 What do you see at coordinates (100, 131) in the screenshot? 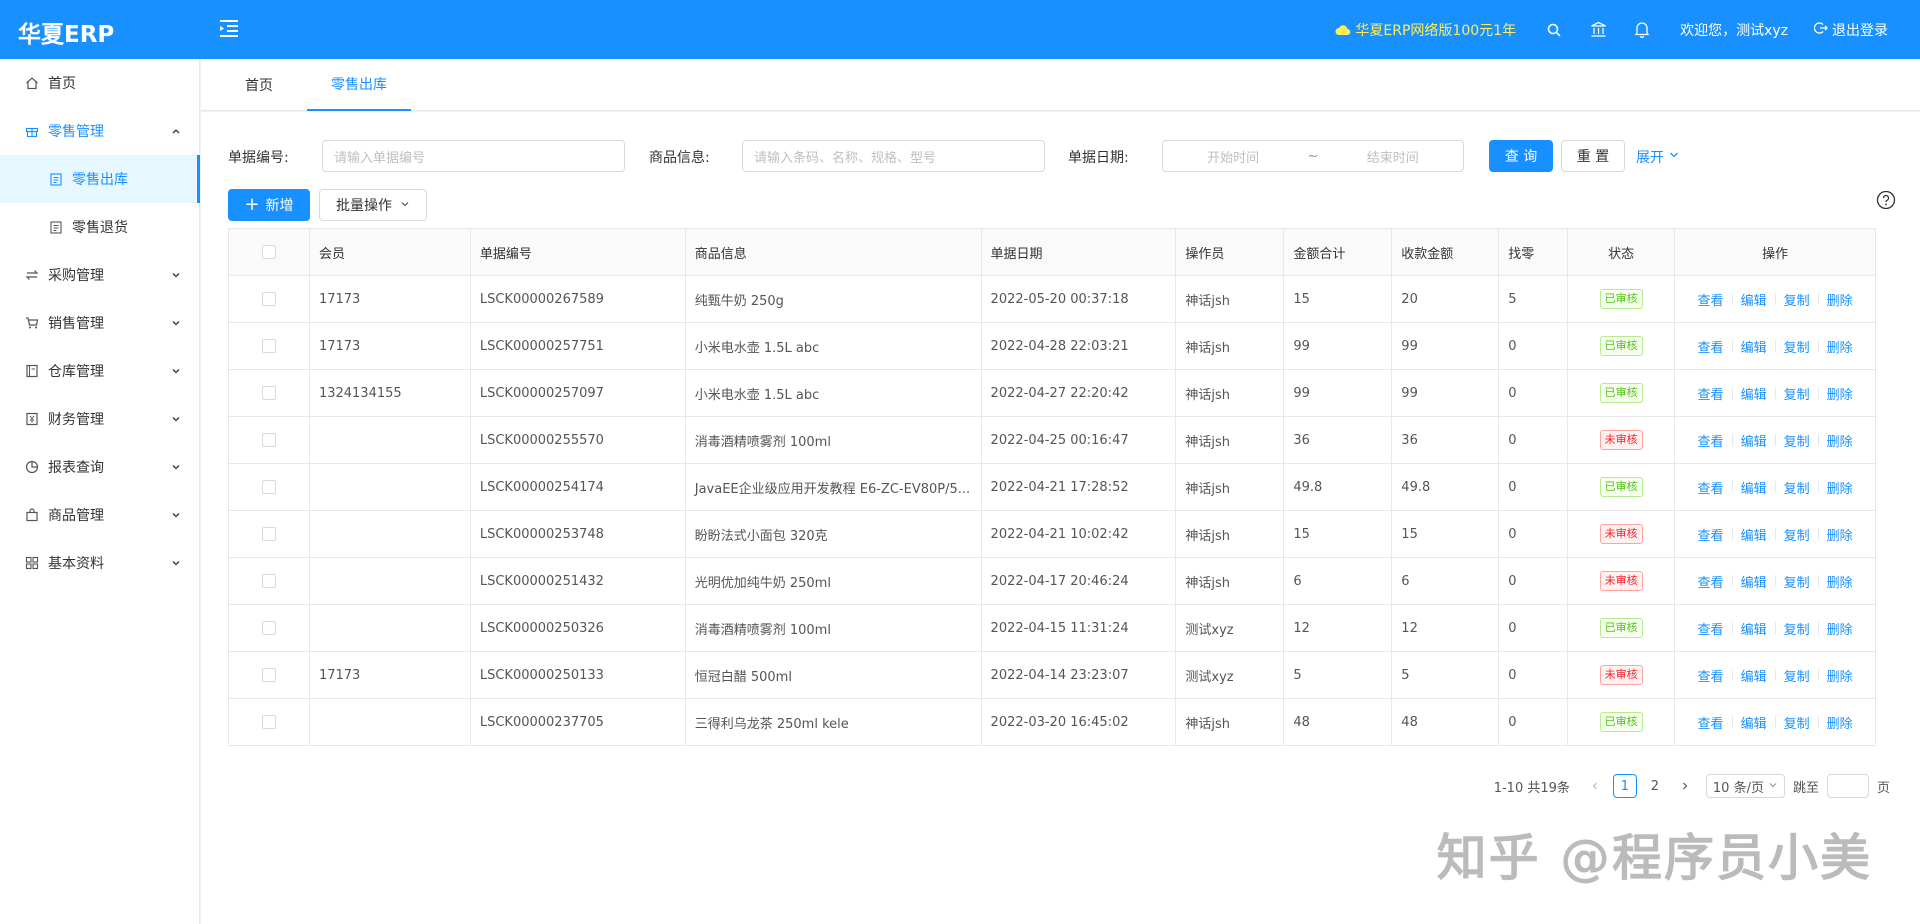
I see `sidebar-item-retail: 零售管理` at bounding box center [100, 131].